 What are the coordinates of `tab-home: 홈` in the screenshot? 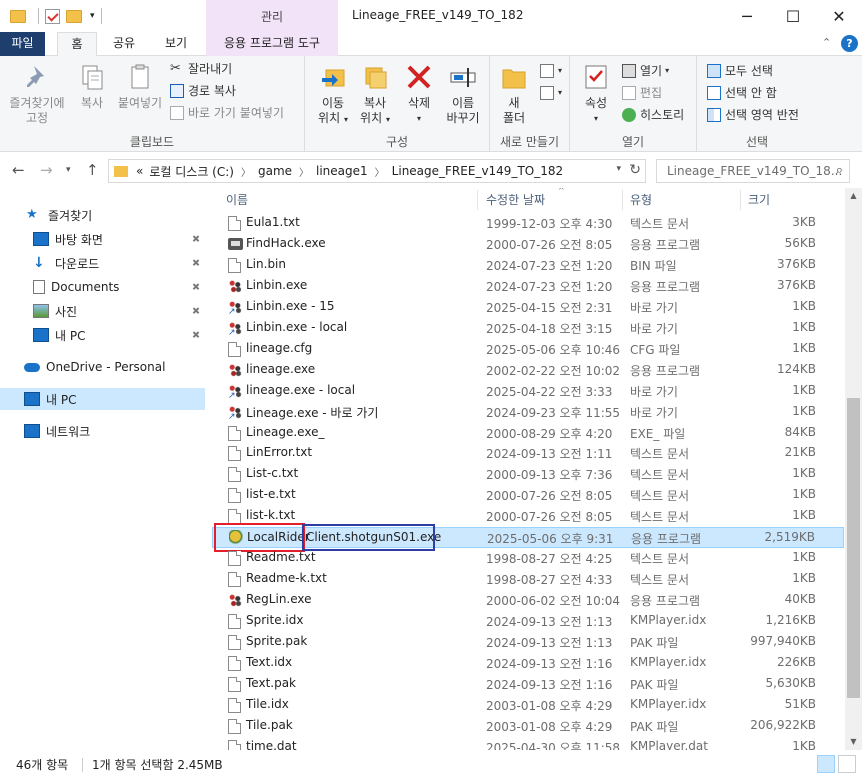 It's located at (77, 44).